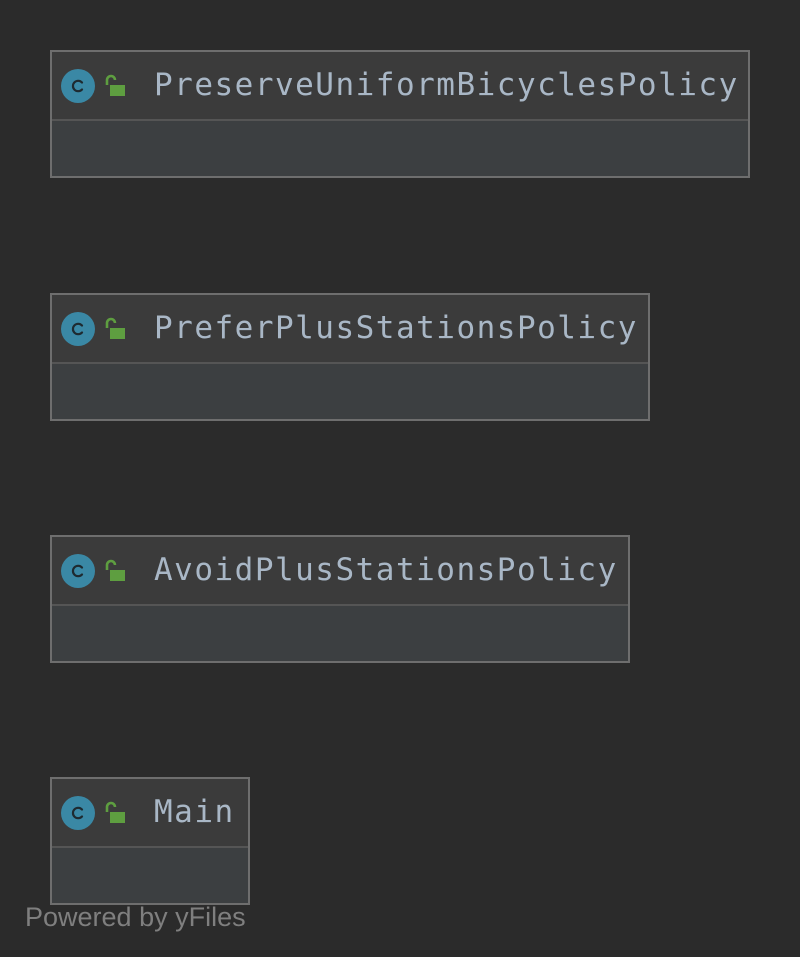 The width and height of the screenshot is (800, 957). What do you see at coordinates (396, 328) in the screenshot?
I see `class-name: PreferPlusStationsPolicy` at bounding box center [396, 328].